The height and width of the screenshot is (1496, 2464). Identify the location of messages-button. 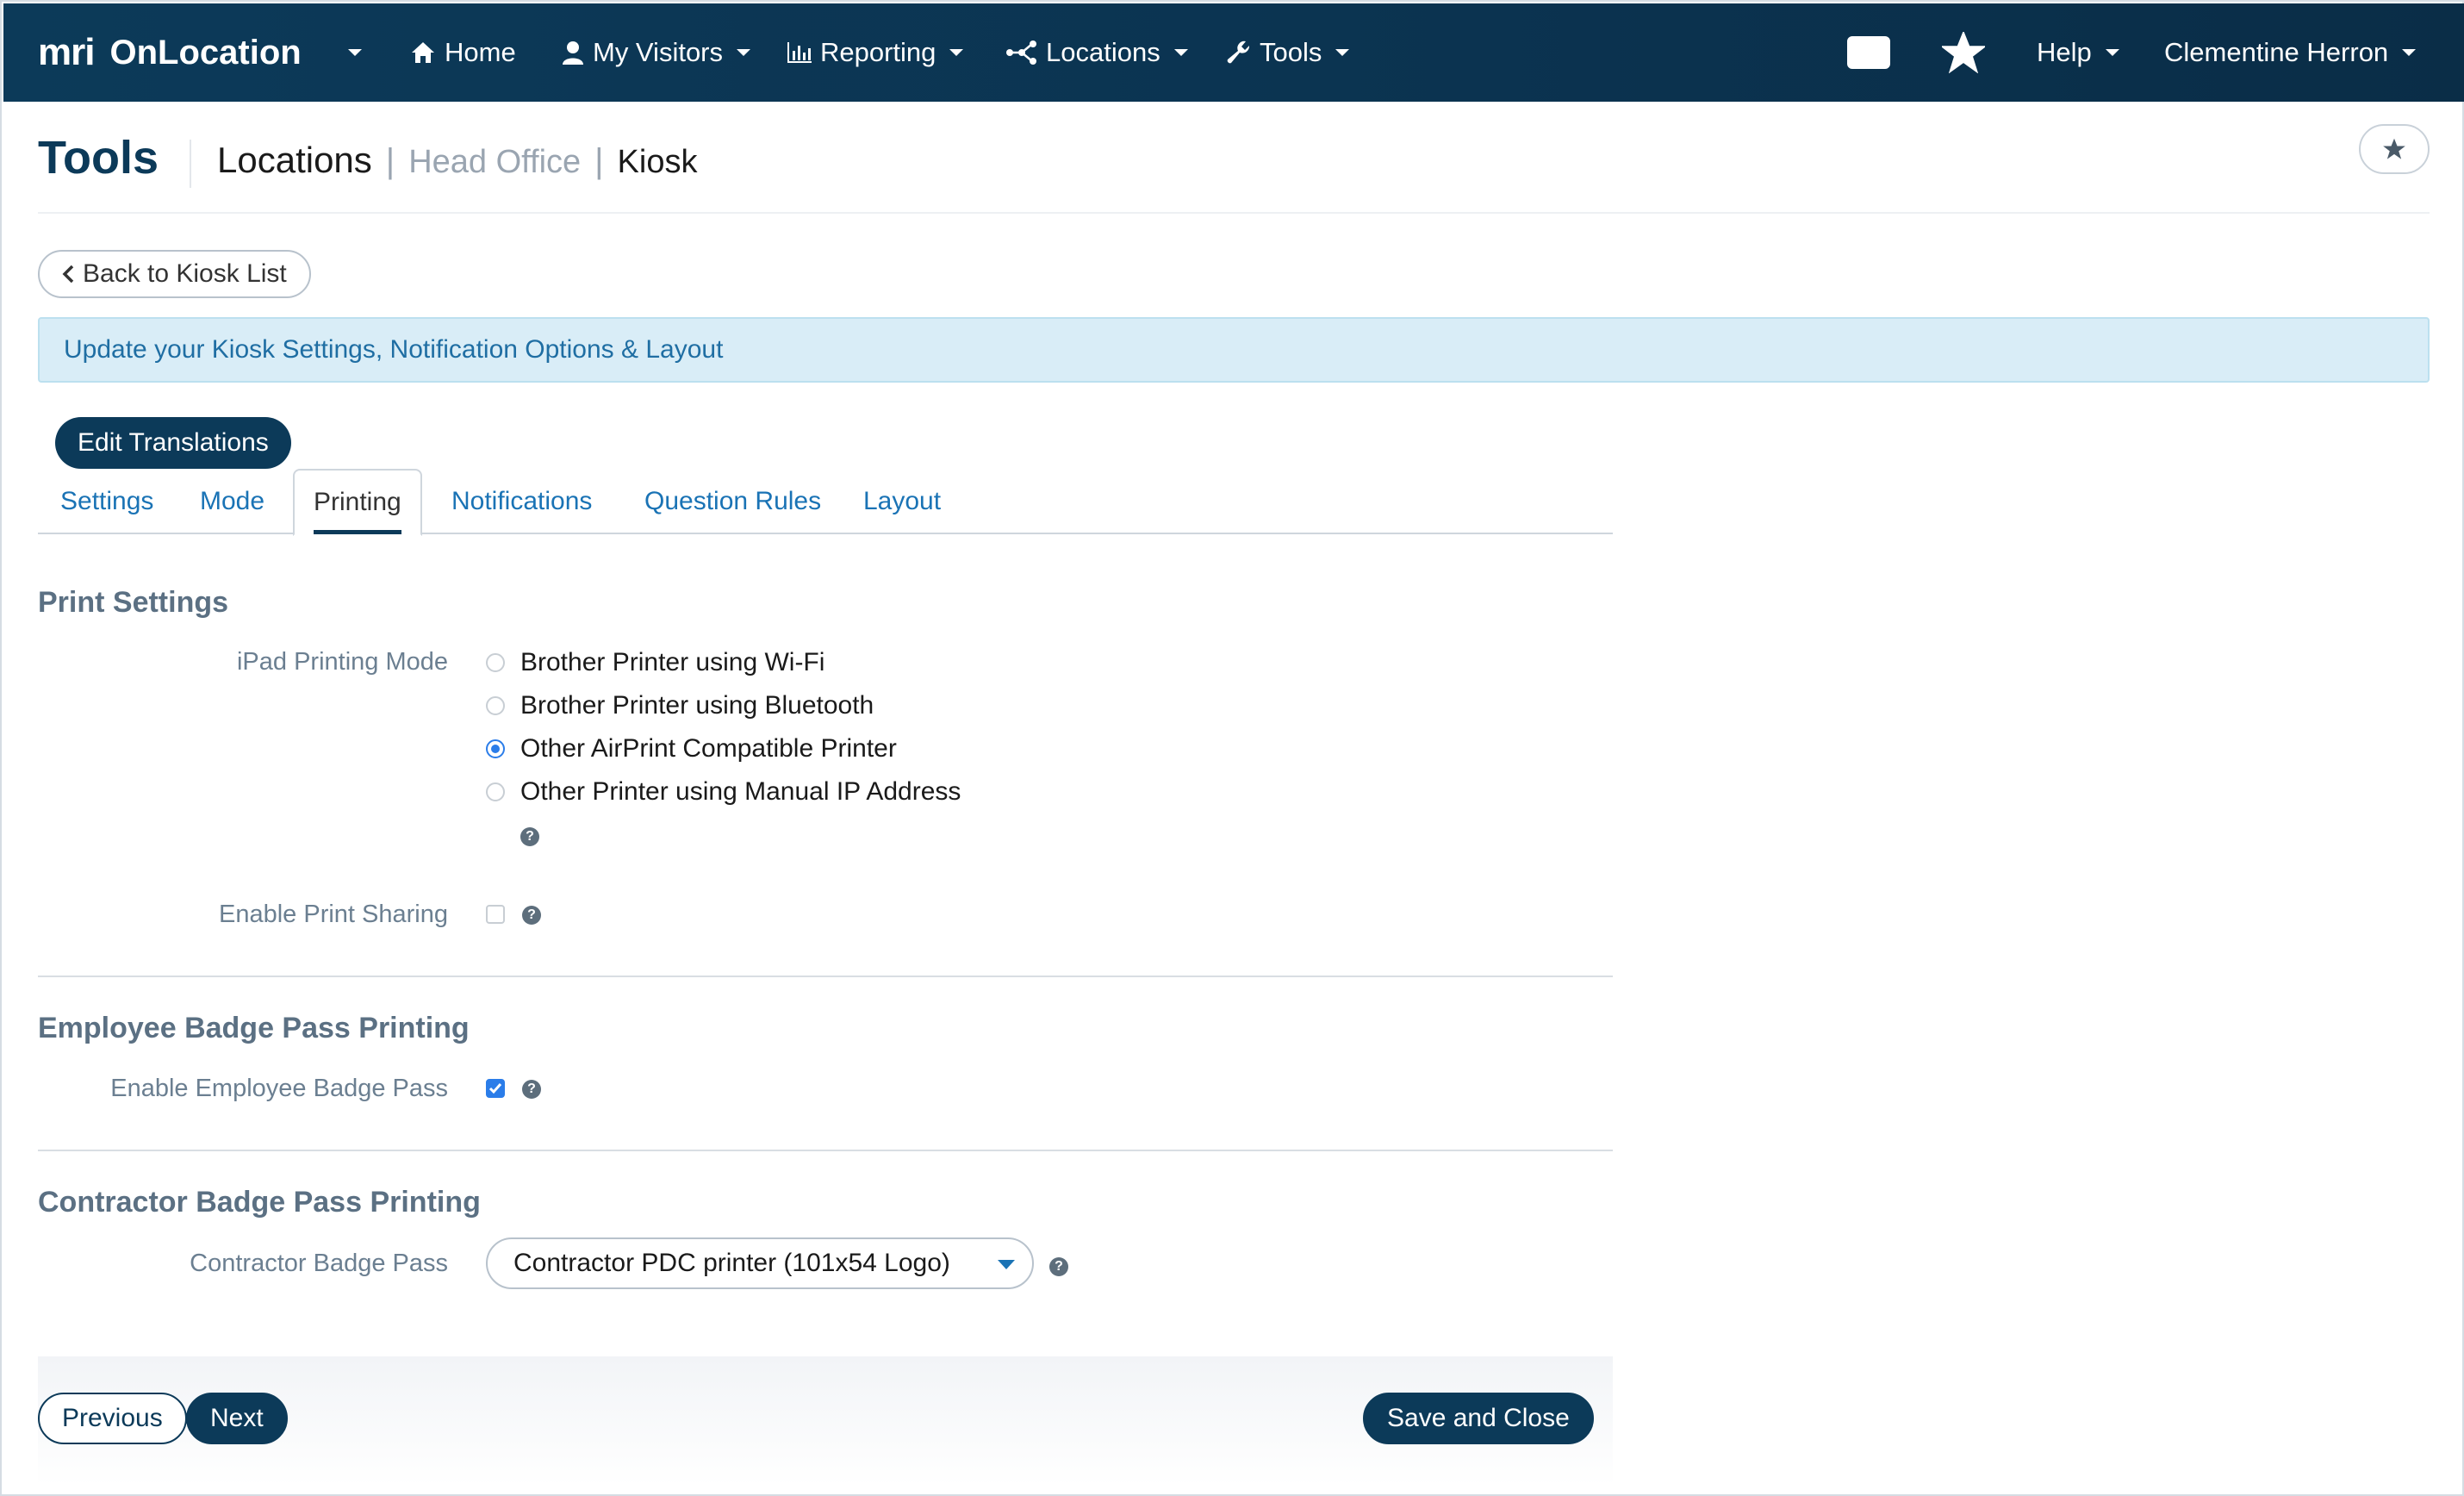
(1869, 52).